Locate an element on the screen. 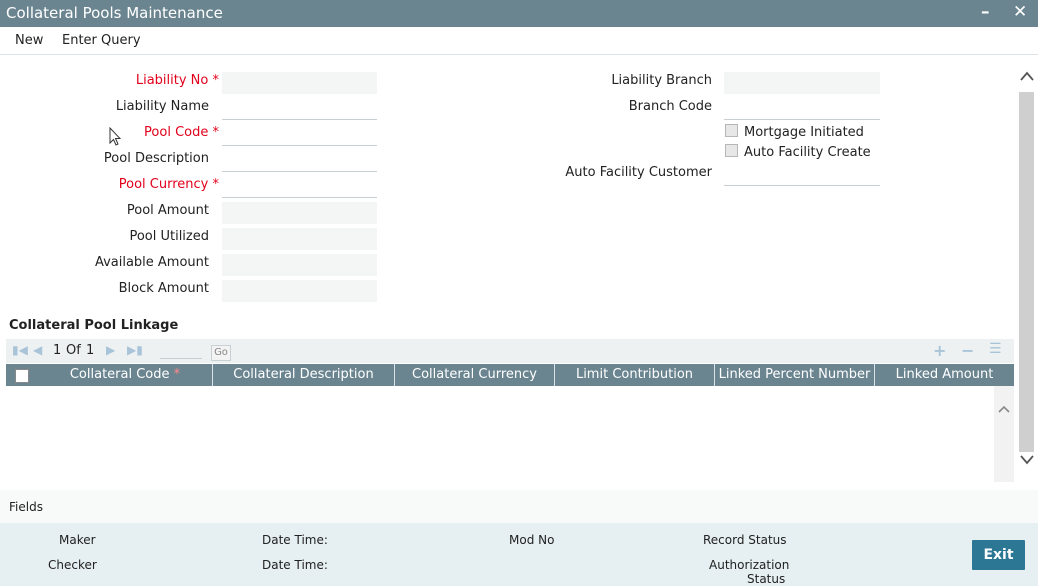 This screenshot has height=586, width=1038. delete-row-icon: − is located at coordinates (967, 350).